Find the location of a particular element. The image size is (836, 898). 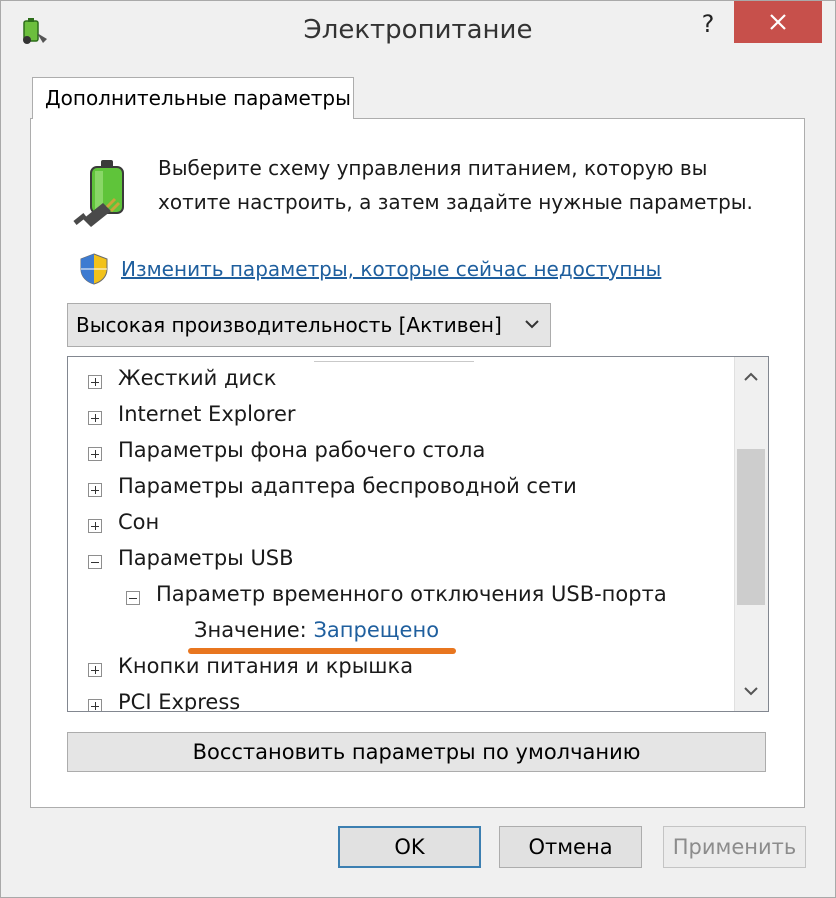

tree-scrollbar is located at coordinates (751, 534).